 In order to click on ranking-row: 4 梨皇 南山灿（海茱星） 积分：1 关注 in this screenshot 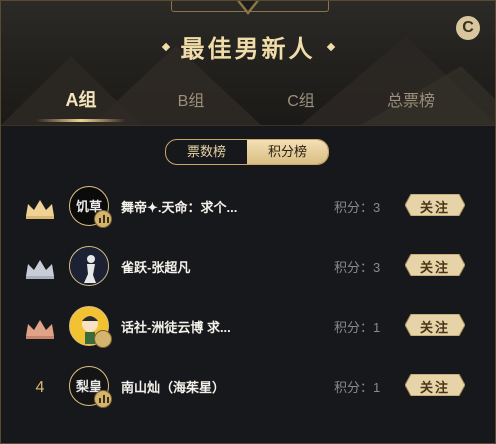, I will do `click(248, 387)`.